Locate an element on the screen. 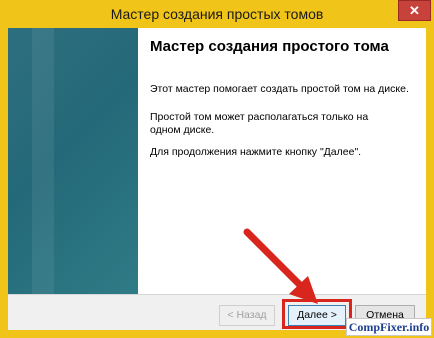 This screenshot has height=338, width=434. window-title: Мастер создания простых томов is located at coordinates (217, 14).